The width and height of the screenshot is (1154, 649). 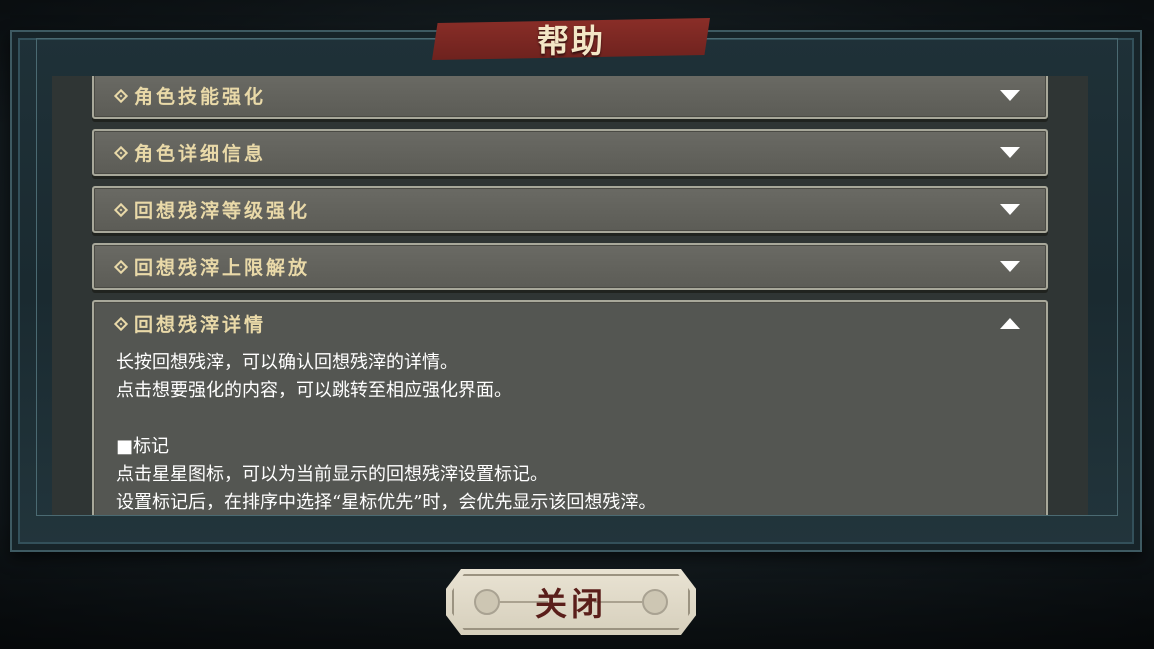 I want to click on accordion-item-remnant-limit-break: 回想残滓上限解放, so click(x=570, y=266).